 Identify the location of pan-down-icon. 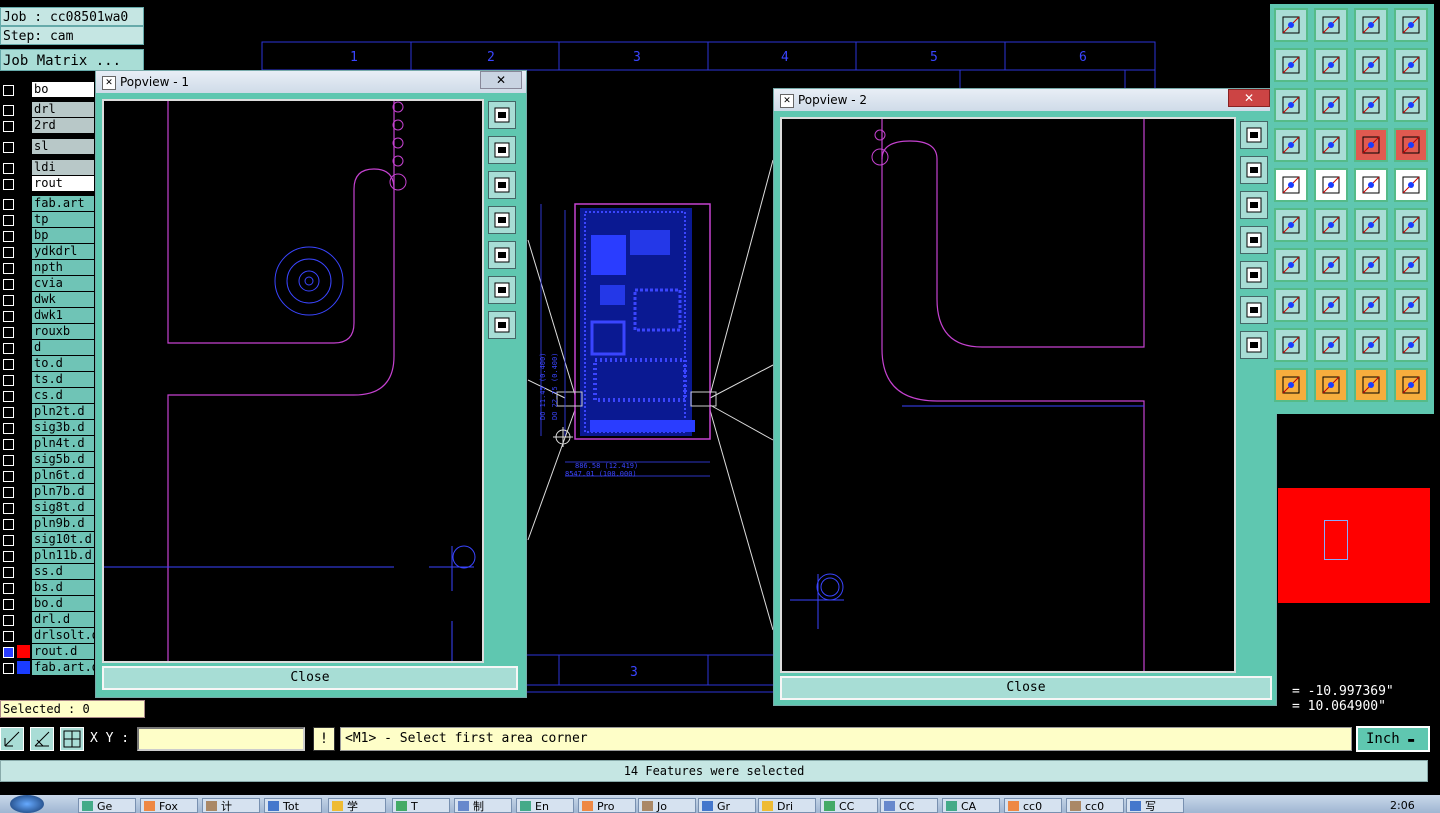
(502, 185).